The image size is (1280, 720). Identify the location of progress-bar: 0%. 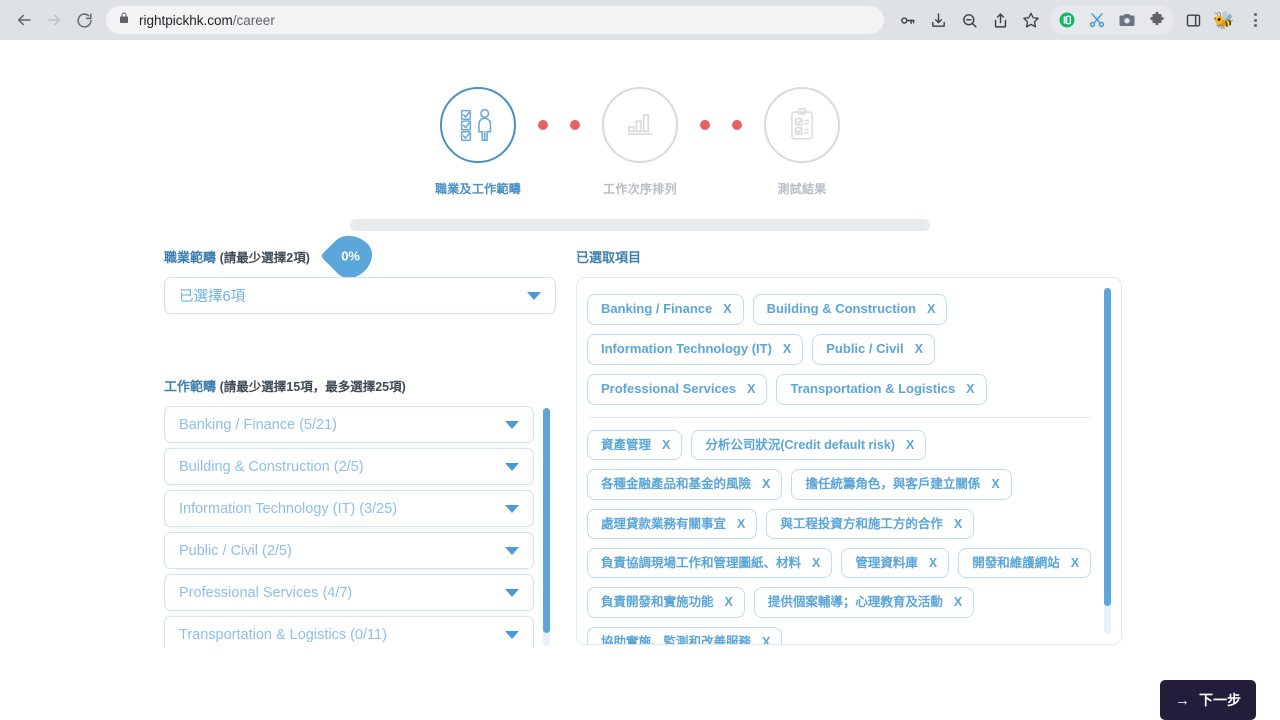
(625, 252).